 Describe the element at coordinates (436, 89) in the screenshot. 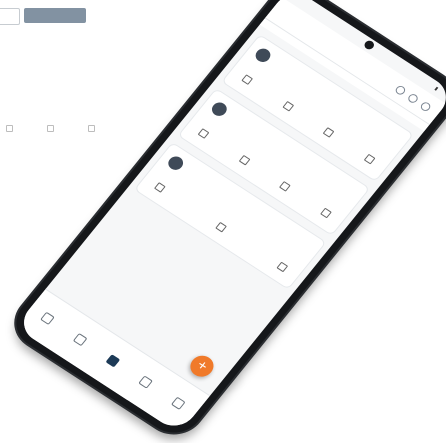

I see `battery-icon: ▮` at that location.